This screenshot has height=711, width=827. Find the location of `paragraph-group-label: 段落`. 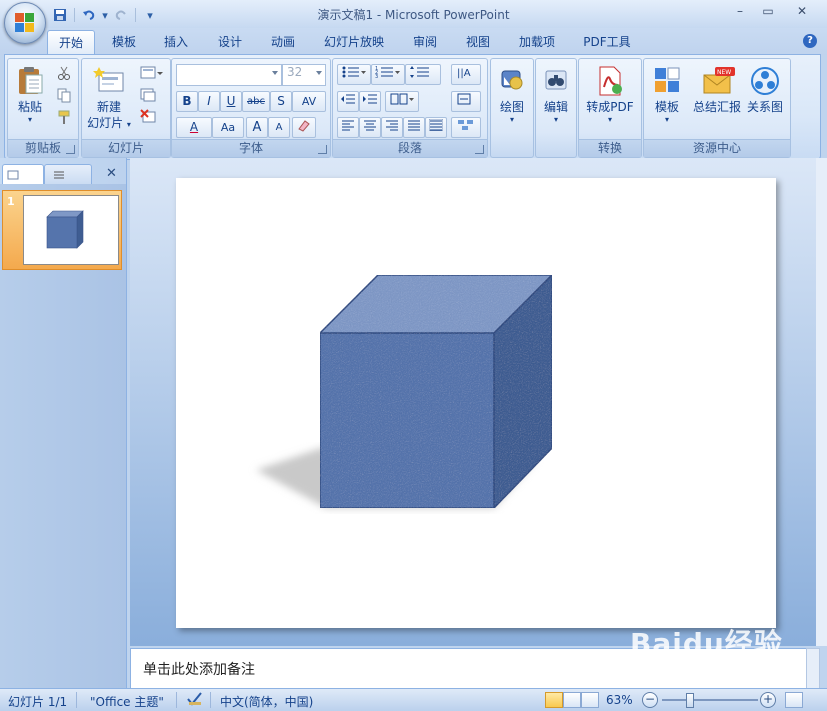

paragraph-group-label: 段落 is located at coordinates (410, 148).